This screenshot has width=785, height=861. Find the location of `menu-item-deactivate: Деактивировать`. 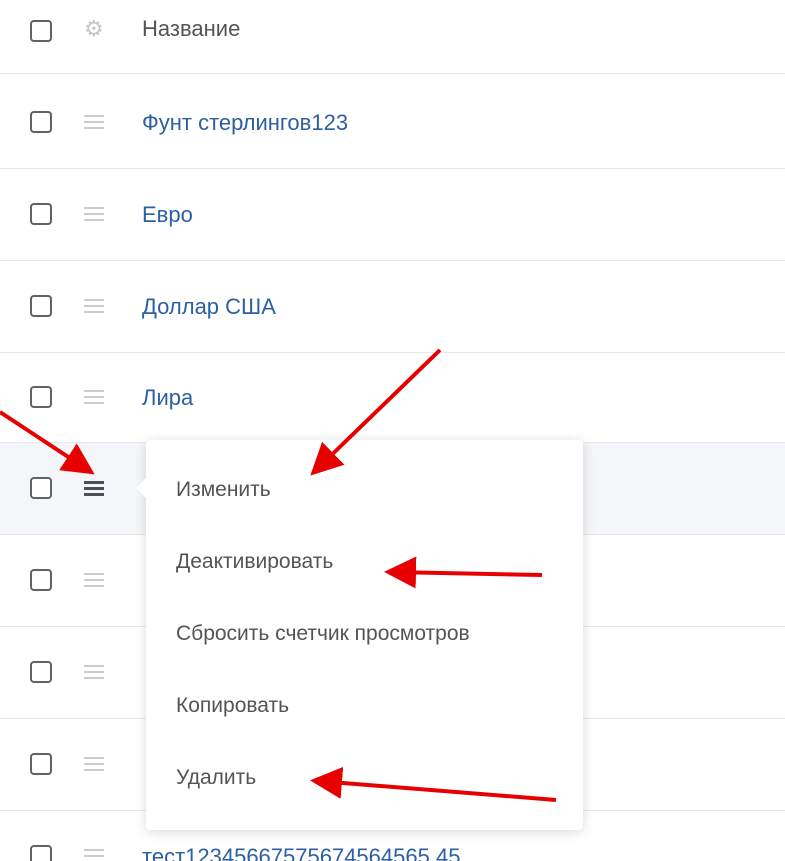

menu-item-deactivate: Деактивировать is located at coordinates (254, 562).